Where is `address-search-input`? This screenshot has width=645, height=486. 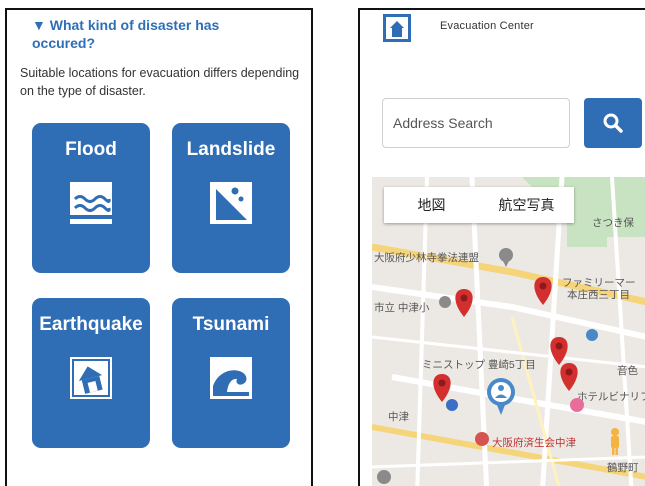 address-search-input is located at coordinates (476, 123).